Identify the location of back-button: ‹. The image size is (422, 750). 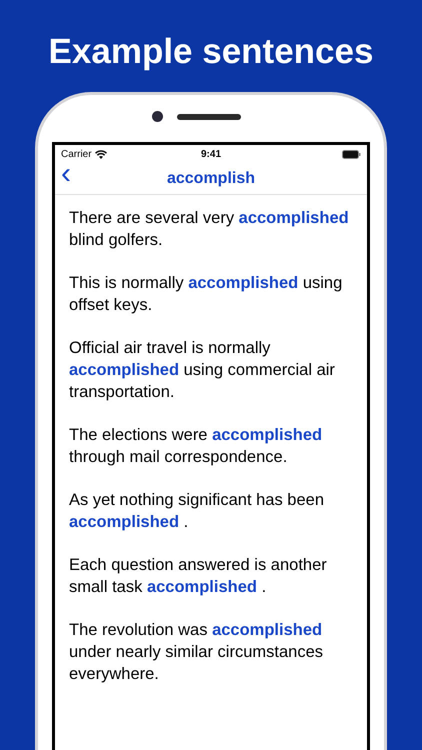
(66, 174).